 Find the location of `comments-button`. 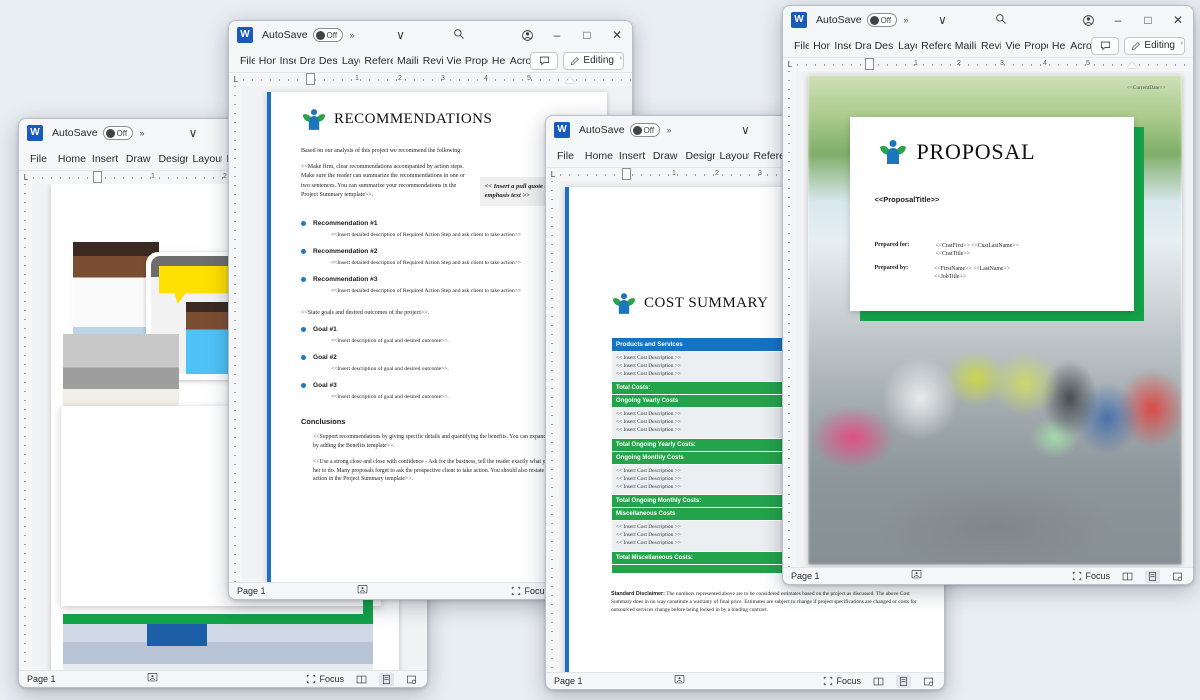

comments-button is located at coordinates (1105, 45).